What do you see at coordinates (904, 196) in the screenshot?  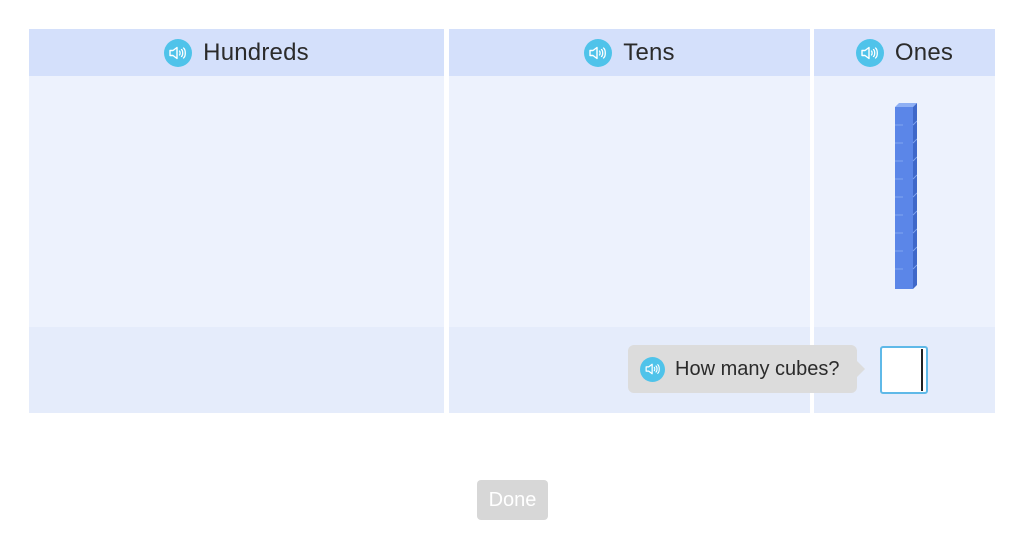 I see `cube-rod` at bounding box center [904, 196].